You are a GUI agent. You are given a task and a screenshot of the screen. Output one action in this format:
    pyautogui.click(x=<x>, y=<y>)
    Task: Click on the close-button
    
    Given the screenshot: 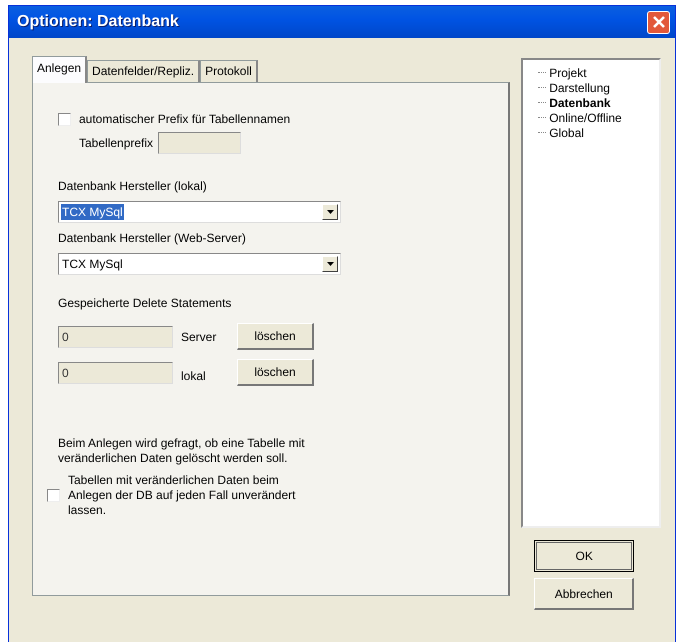 What is the action you would take?
    pyautogui.click(x=658, y=22)
    